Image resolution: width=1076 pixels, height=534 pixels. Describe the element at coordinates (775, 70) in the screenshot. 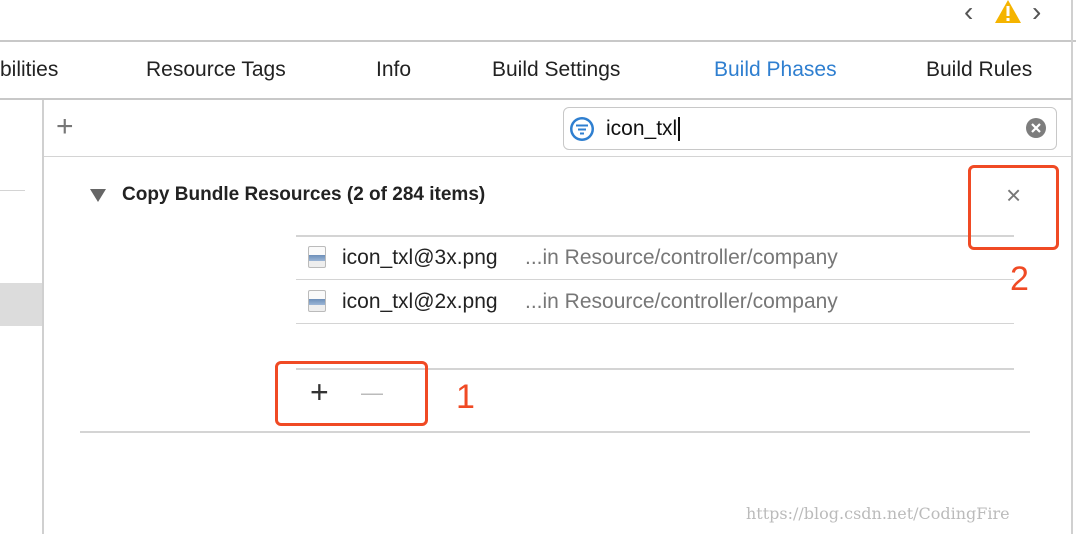

I see `tab-build-phases: Build Phases` at that location.